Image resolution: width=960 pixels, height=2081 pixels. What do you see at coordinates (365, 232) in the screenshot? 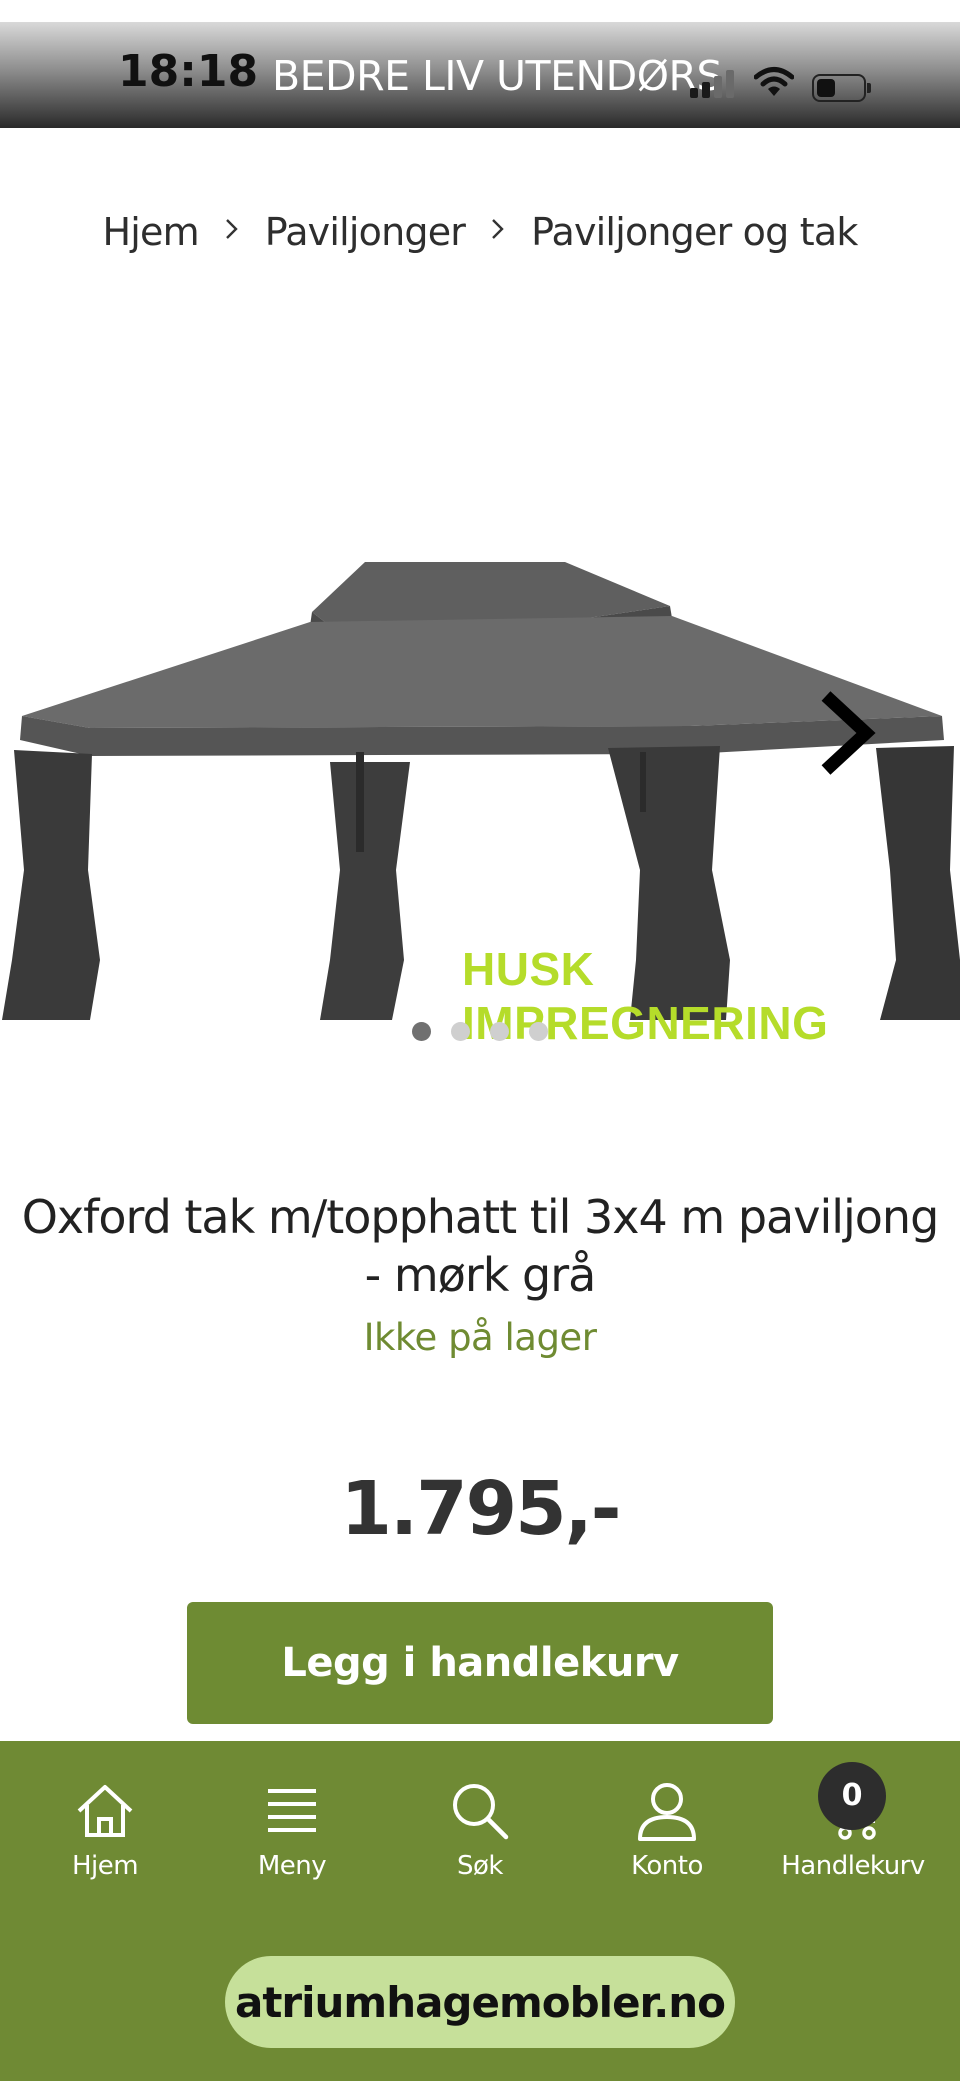
I see `breadcrumb-paviljonger: Paviljonger` at bounding box center [365, 232].